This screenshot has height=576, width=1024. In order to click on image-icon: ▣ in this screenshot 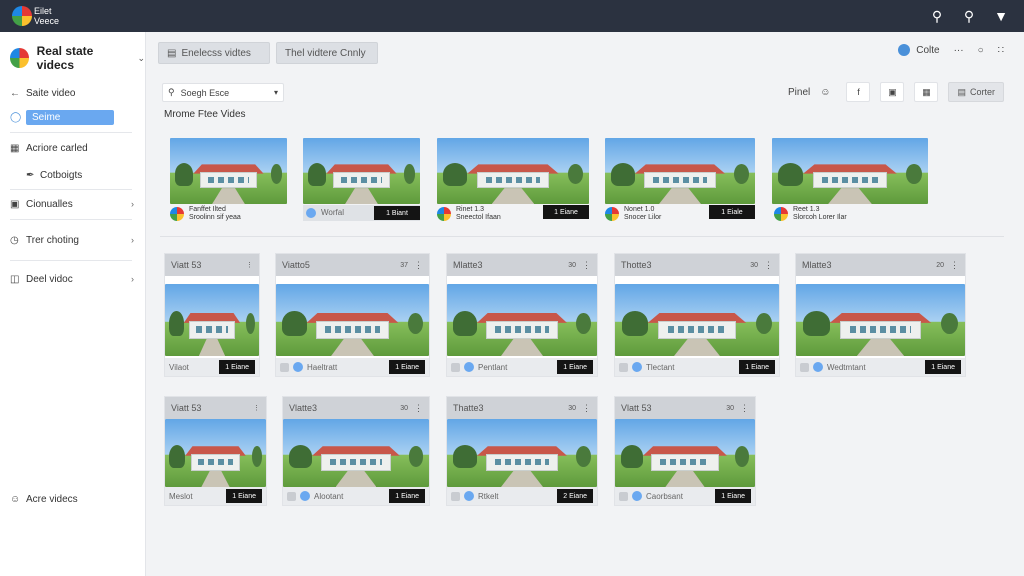, I will do `click(892, 92)`.